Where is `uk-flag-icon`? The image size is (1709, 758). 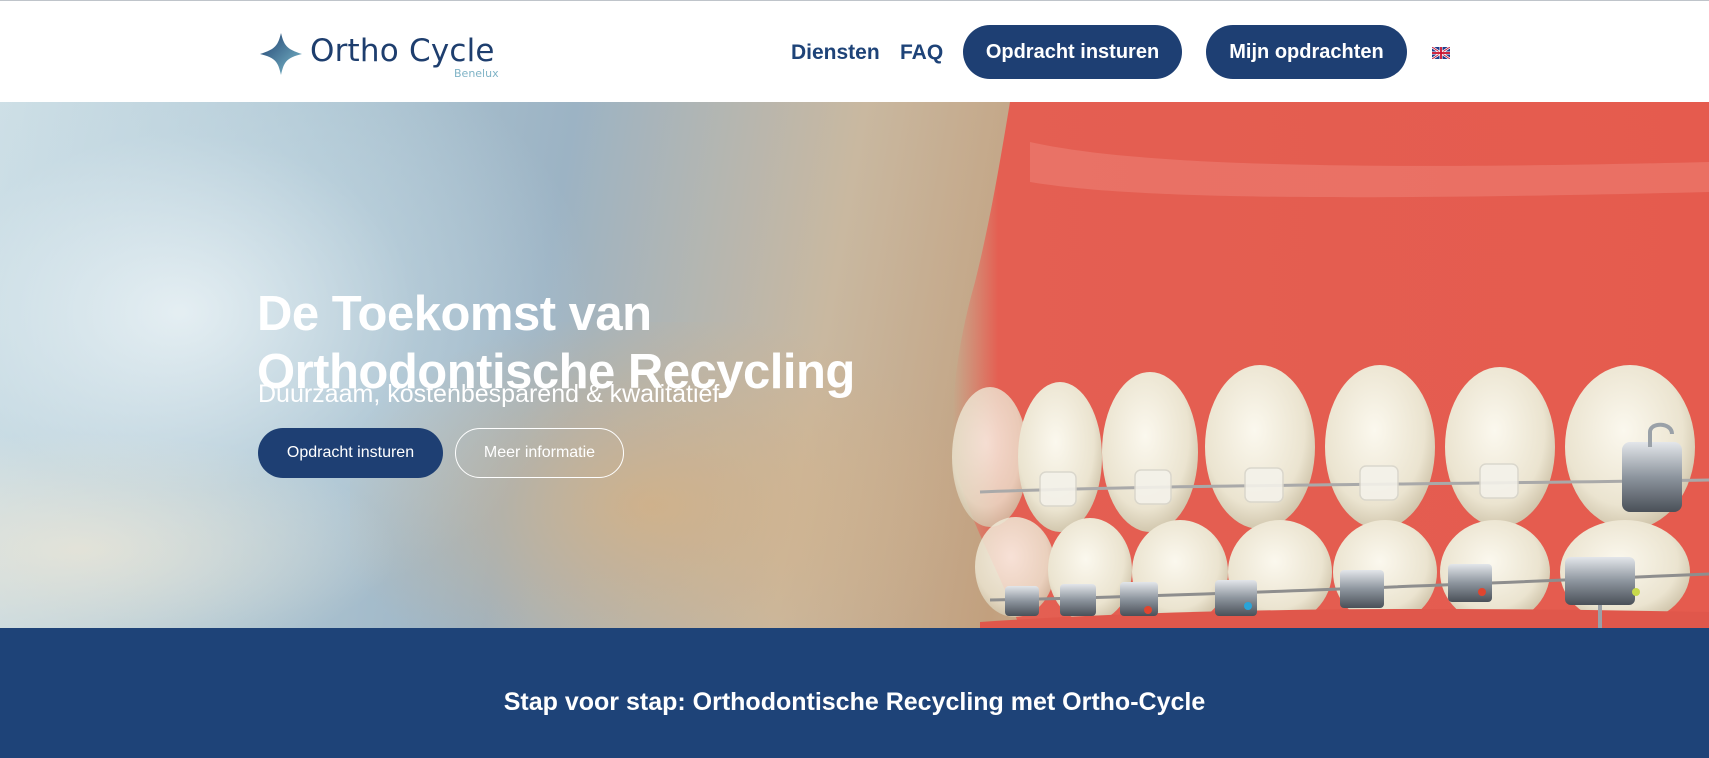 uk-flag-icon is located at coordinates (1441, 53).